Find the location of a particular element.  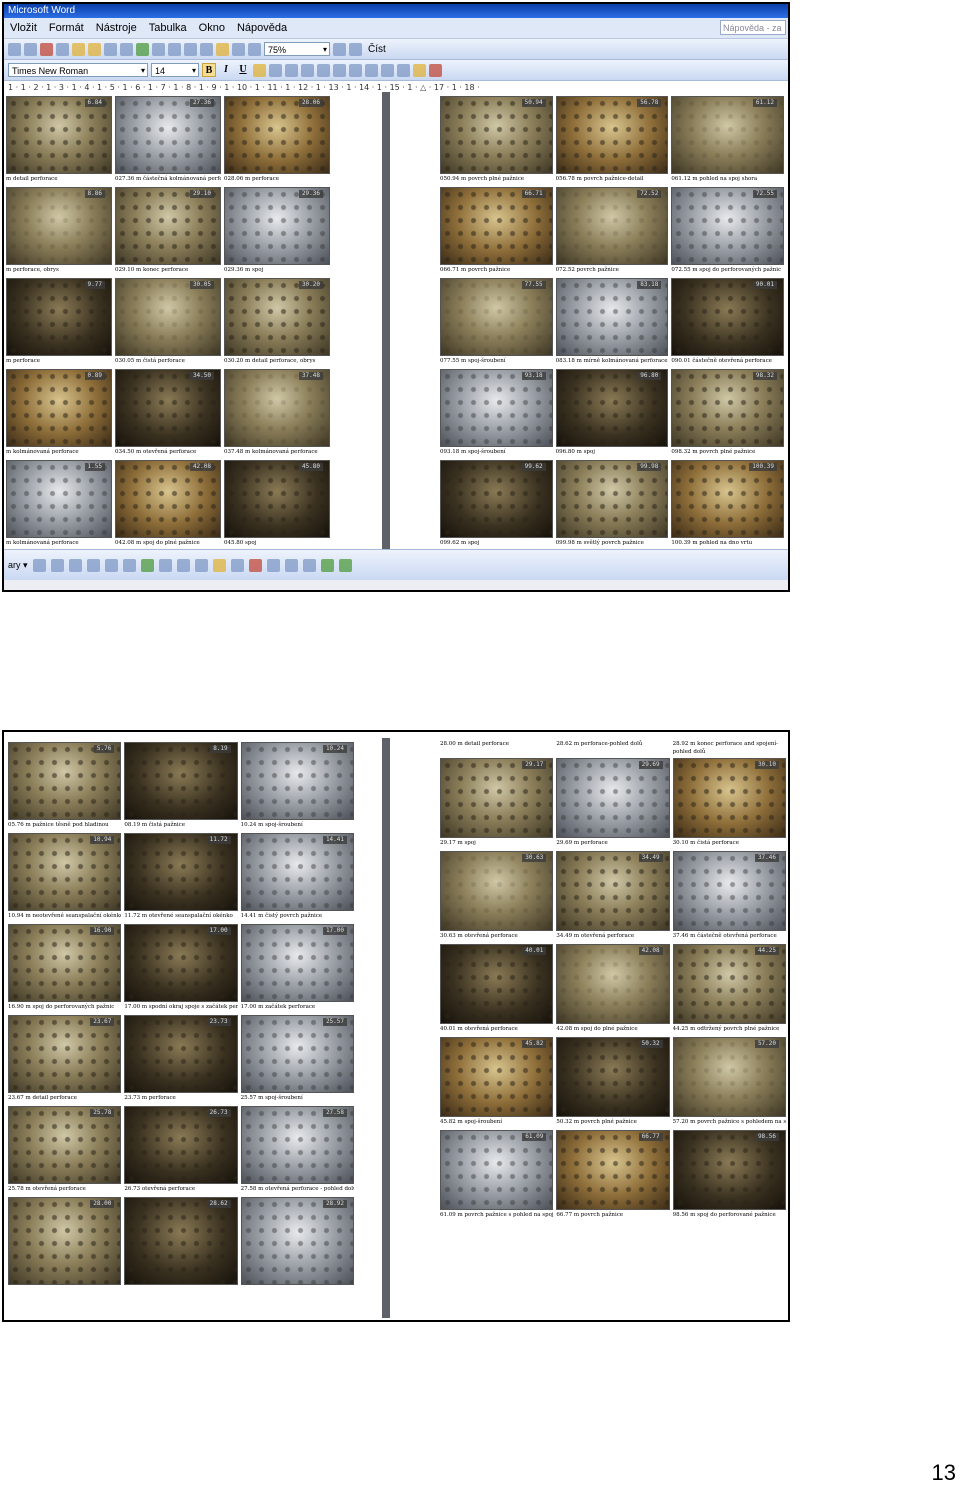

format-painter-icon is located at coordinates (94, 49).